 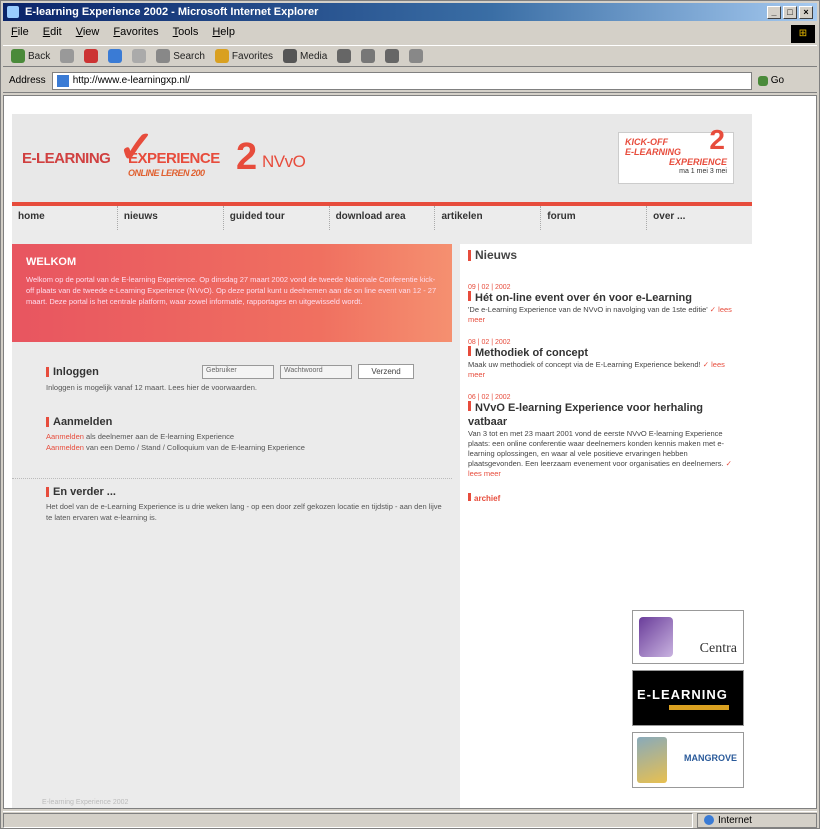 I want to click on history-button, so click(x=344, y=56).